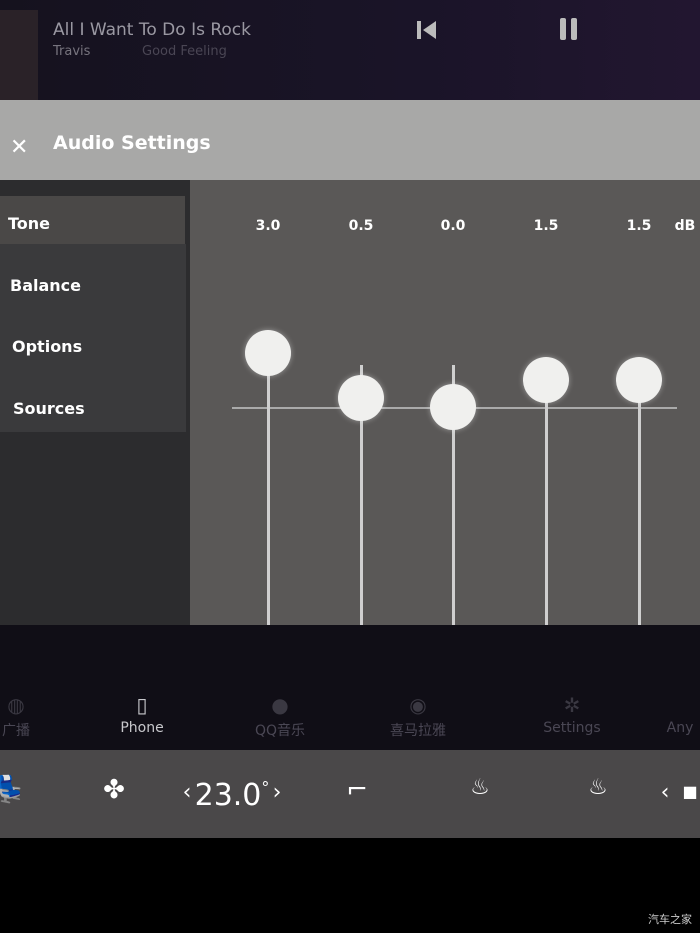  Describe the element at coordinates (665, 792) in the screenshot. I see `chevron-left-icon: ‹` at that location.